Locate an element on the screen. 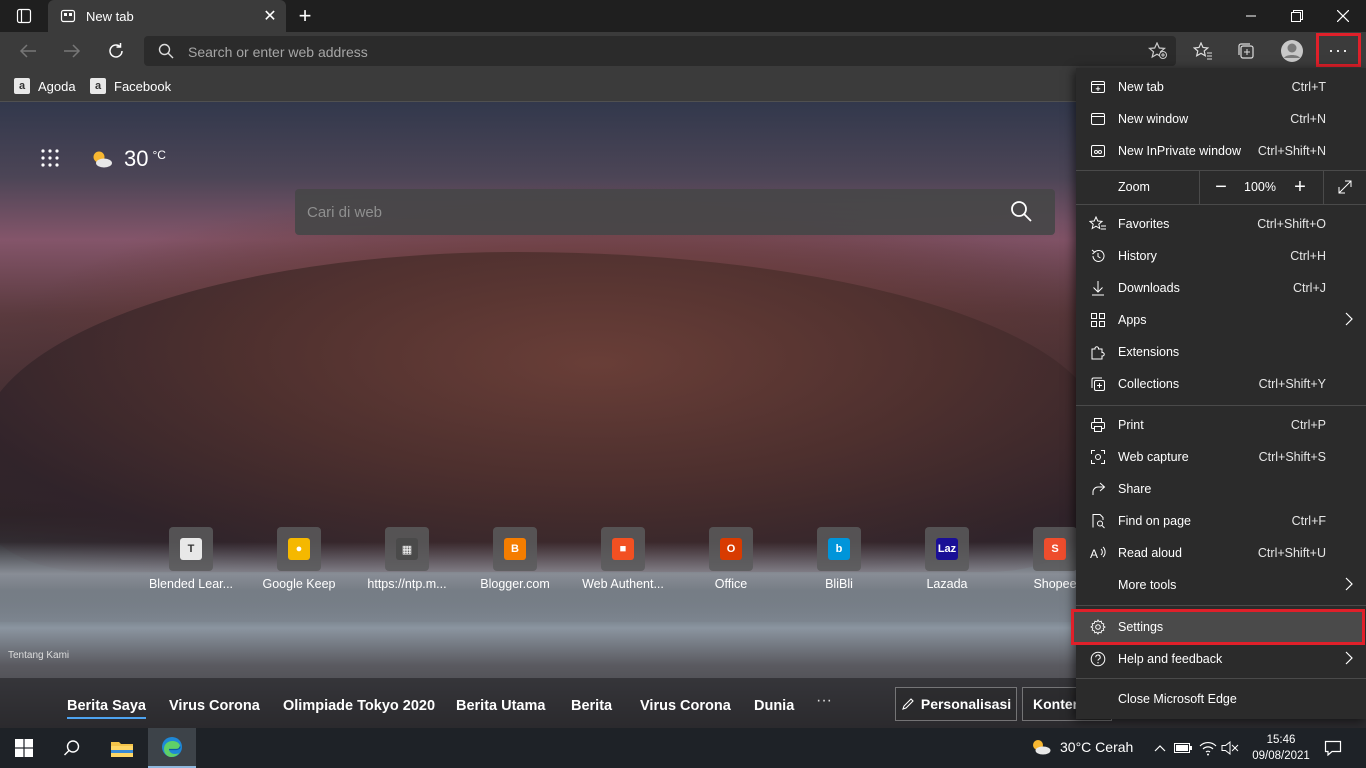  edge-taskbar-button is located at coordinates (172, 748).